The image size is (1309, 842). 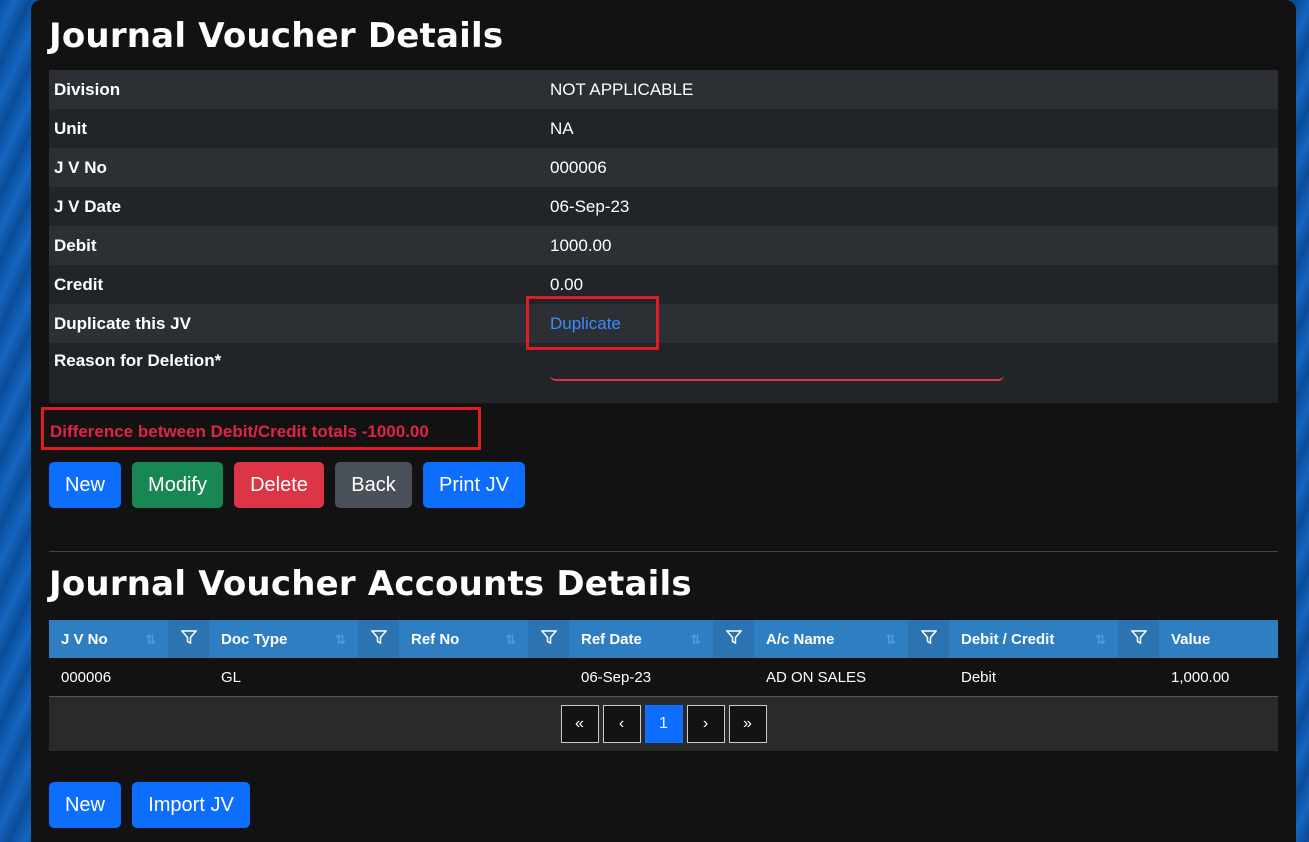 What do you see at coordinates (304, 677) in the screenshot?
I see `cell-doc-type: GL` at bounding box center [304, 677].